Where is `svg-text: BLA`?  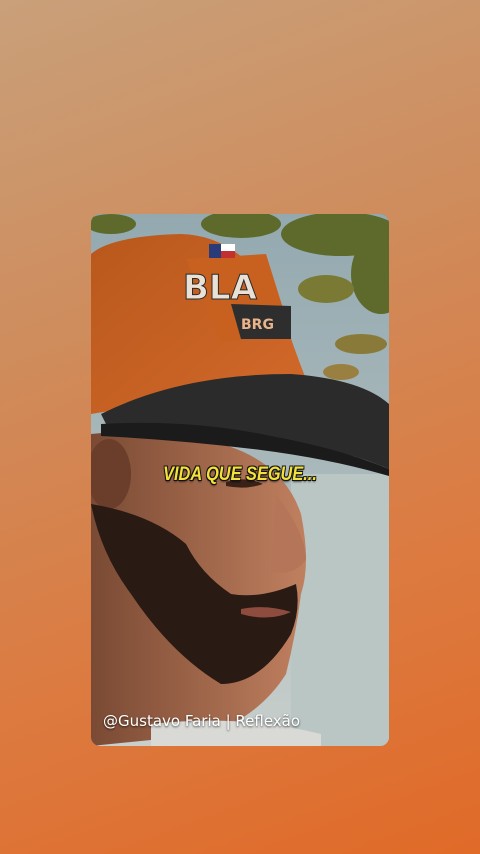
svg-text: BLA is located at coordinates (220, 288).